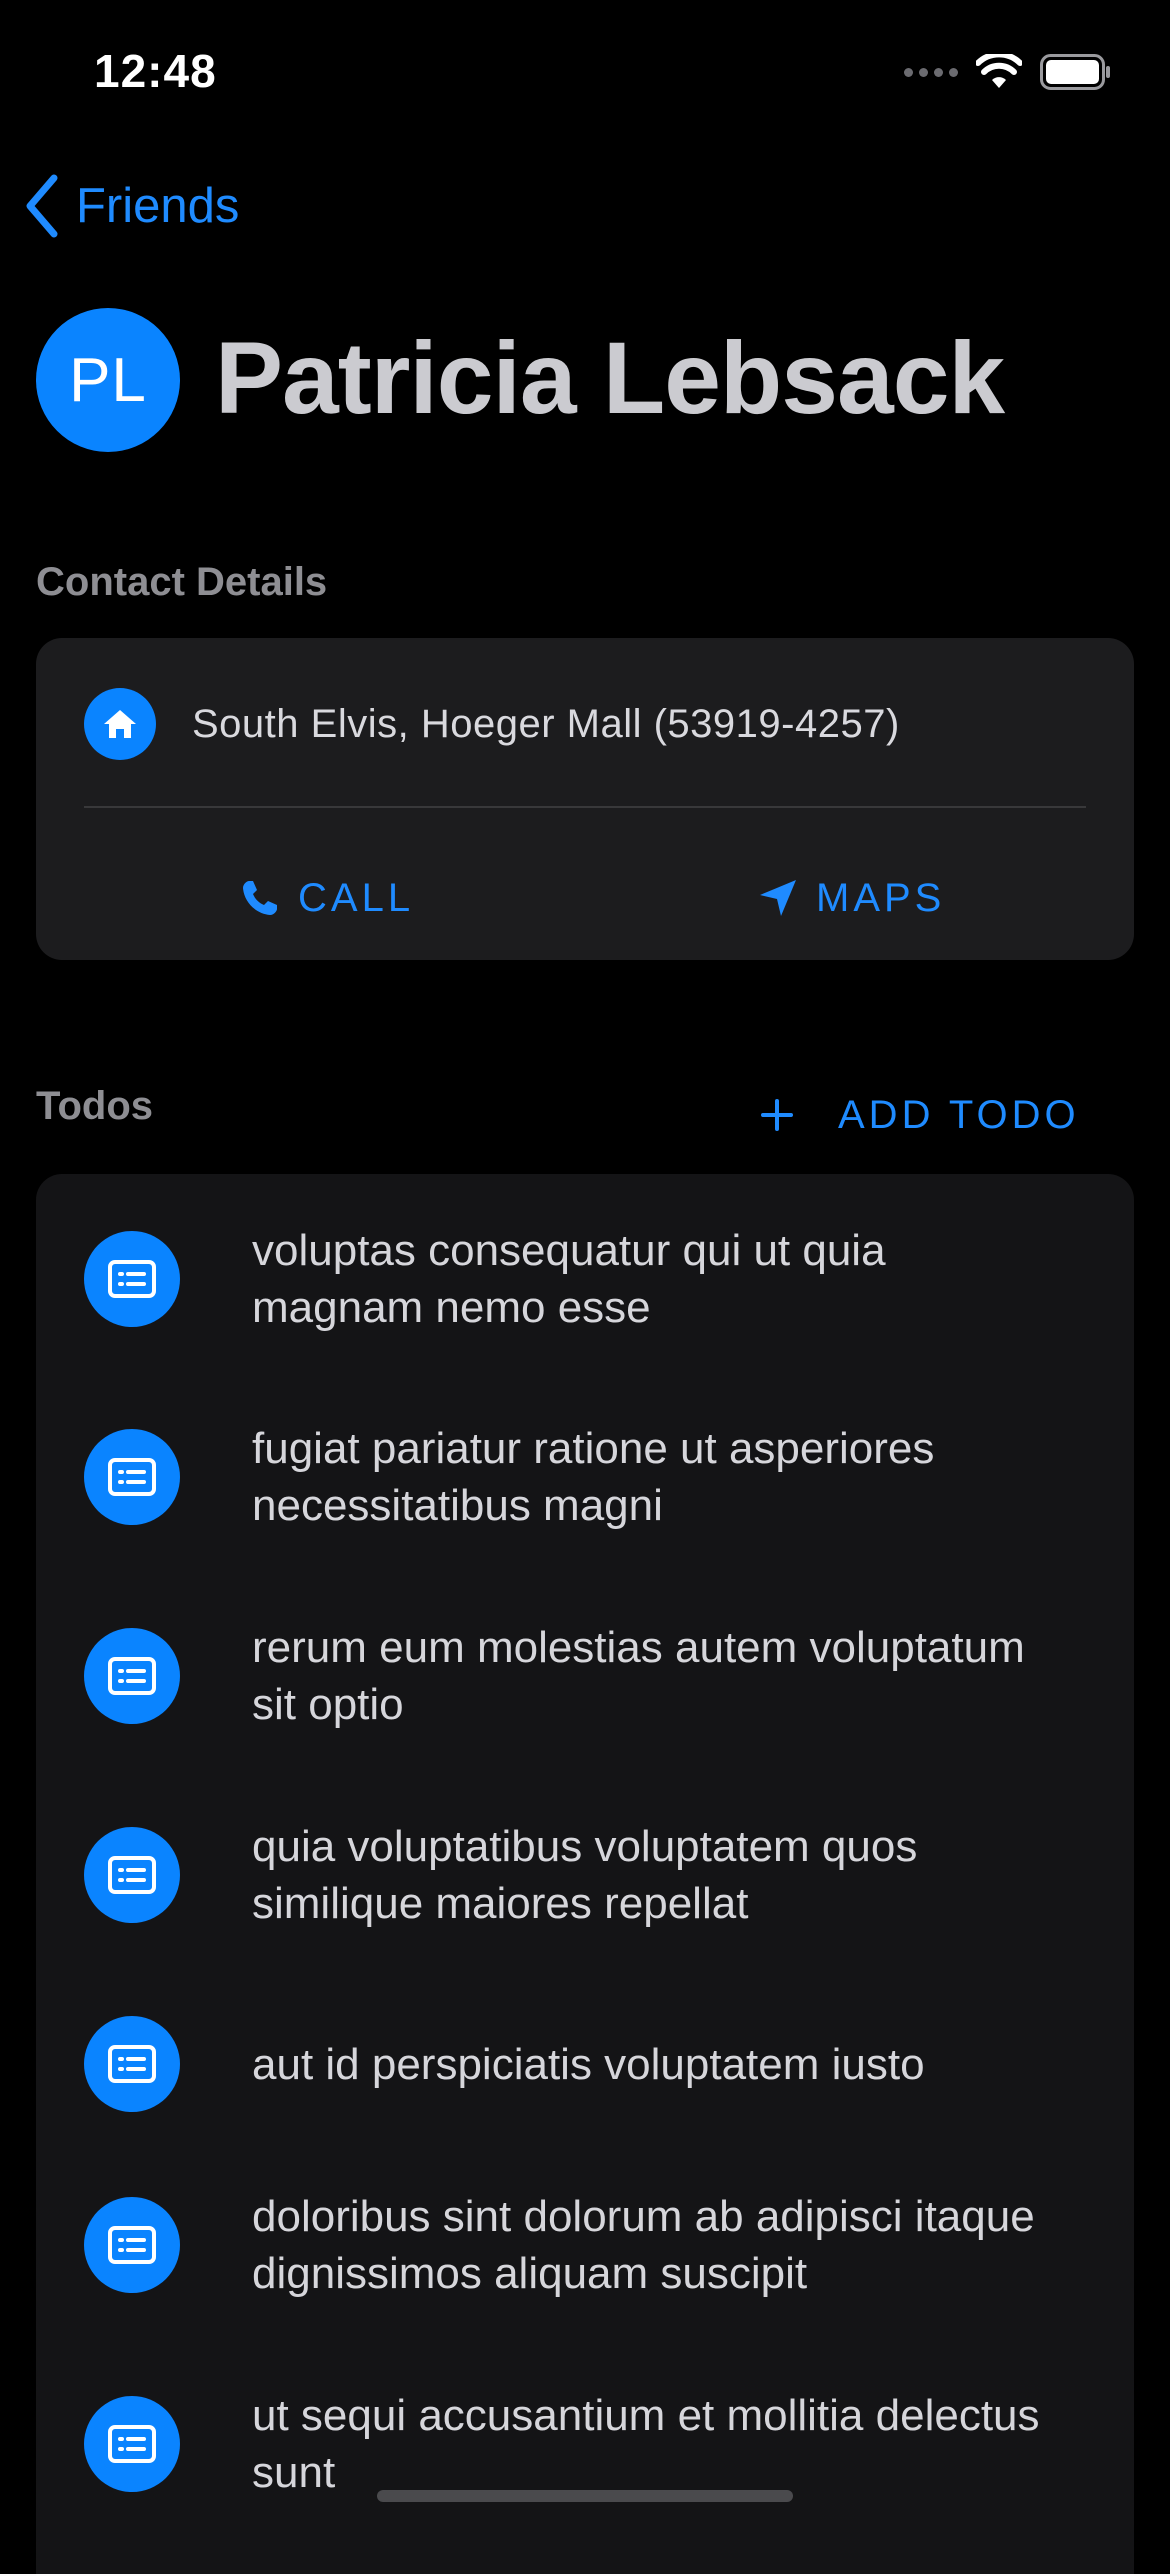 The image size is (1170, 2574). I want to click on phone-icon, so click(260, 898).